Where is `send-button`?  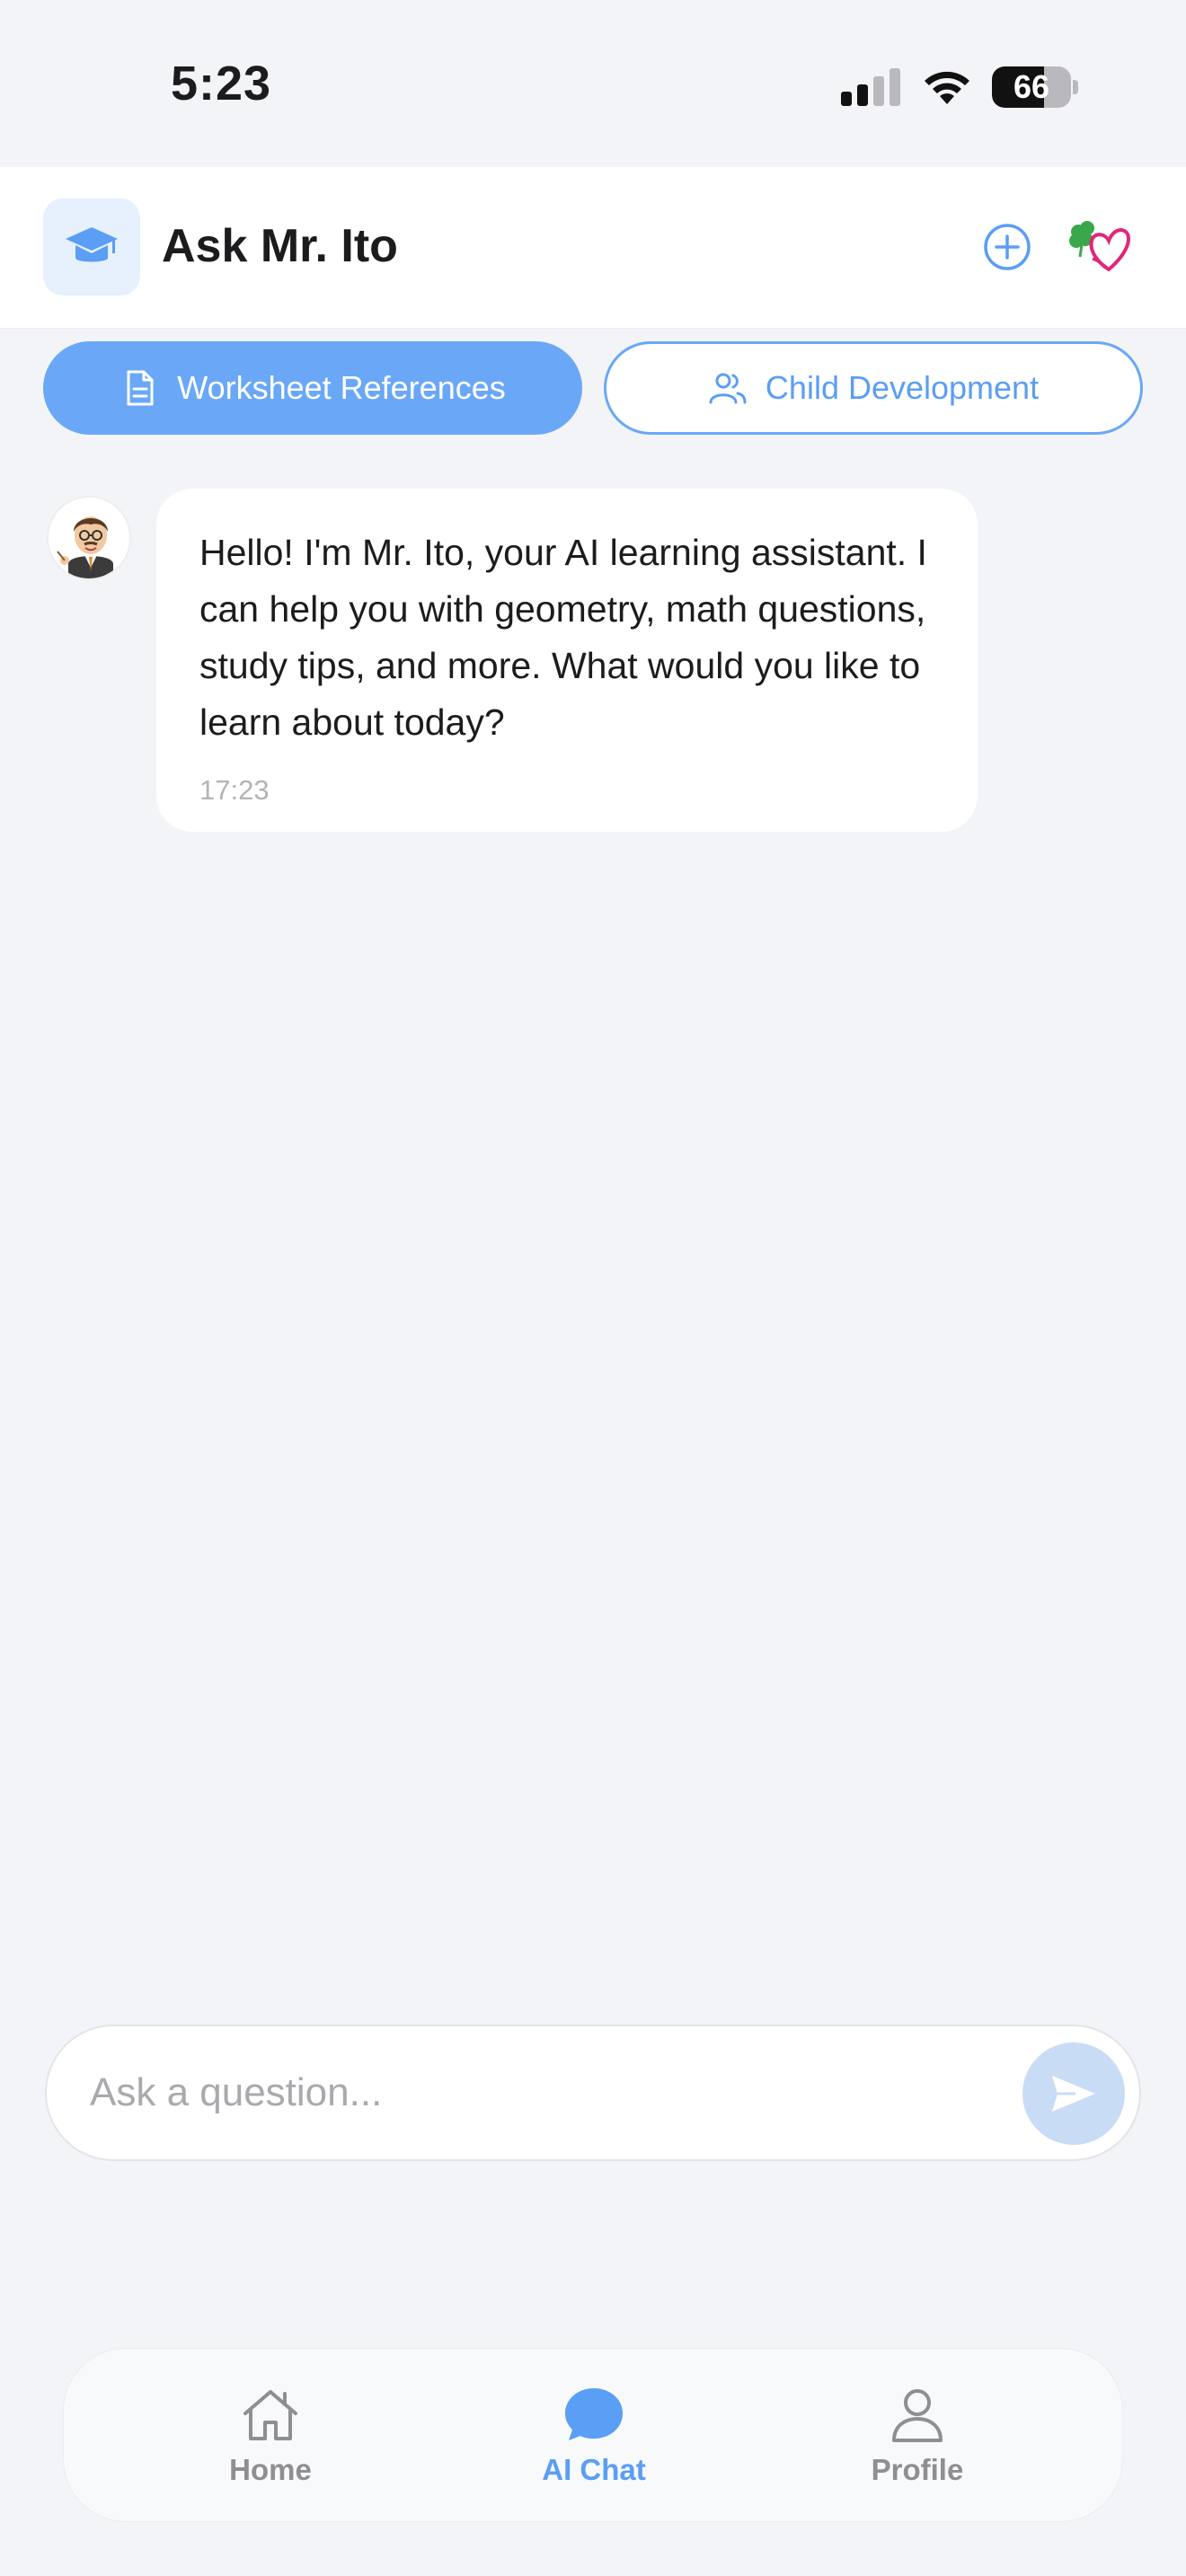
send-button is located at coordinates (1073, 2093).